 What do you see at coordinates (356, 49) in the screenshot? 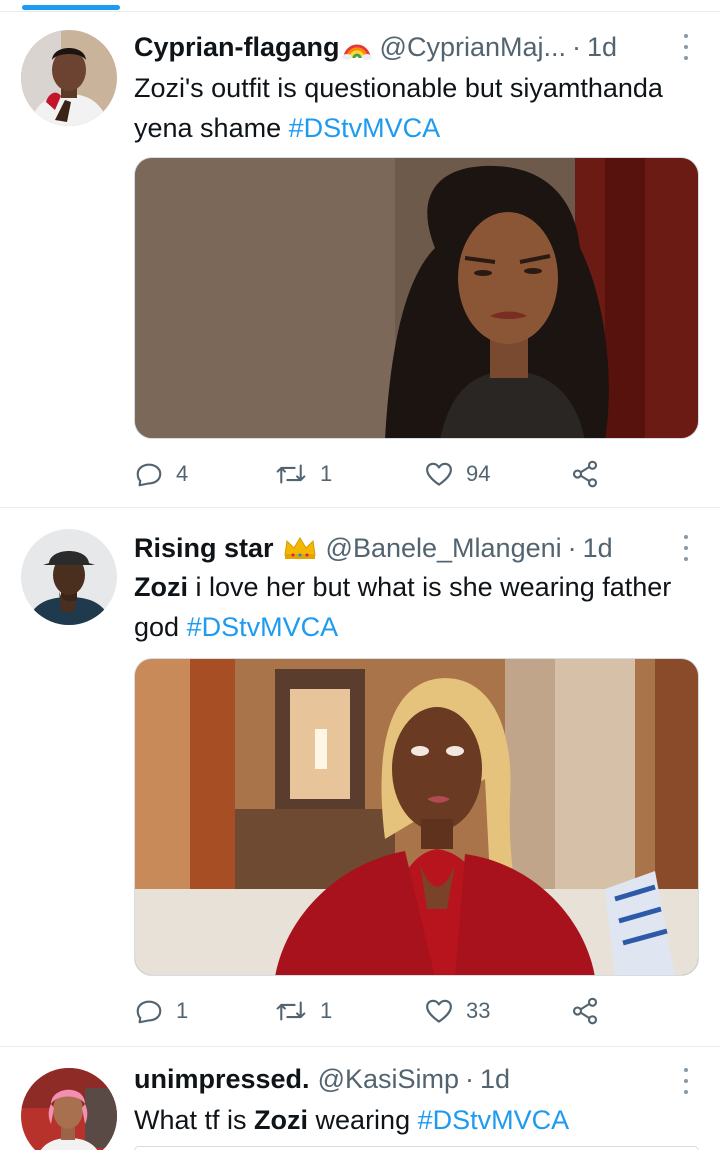
I see `rainbow-icon` at bounding box center [356, 49].